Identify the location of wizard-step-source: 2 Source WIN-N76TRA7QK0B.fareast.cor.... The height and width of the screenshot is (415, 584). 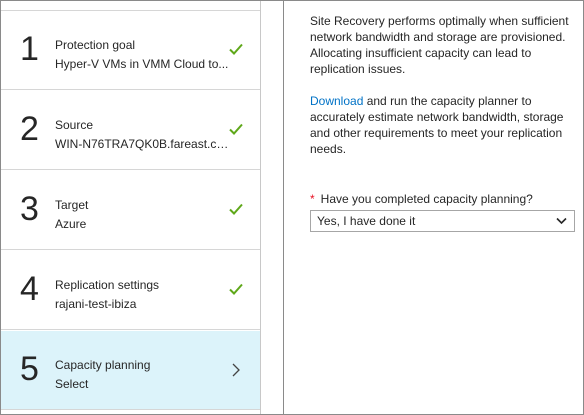
(130, 130).